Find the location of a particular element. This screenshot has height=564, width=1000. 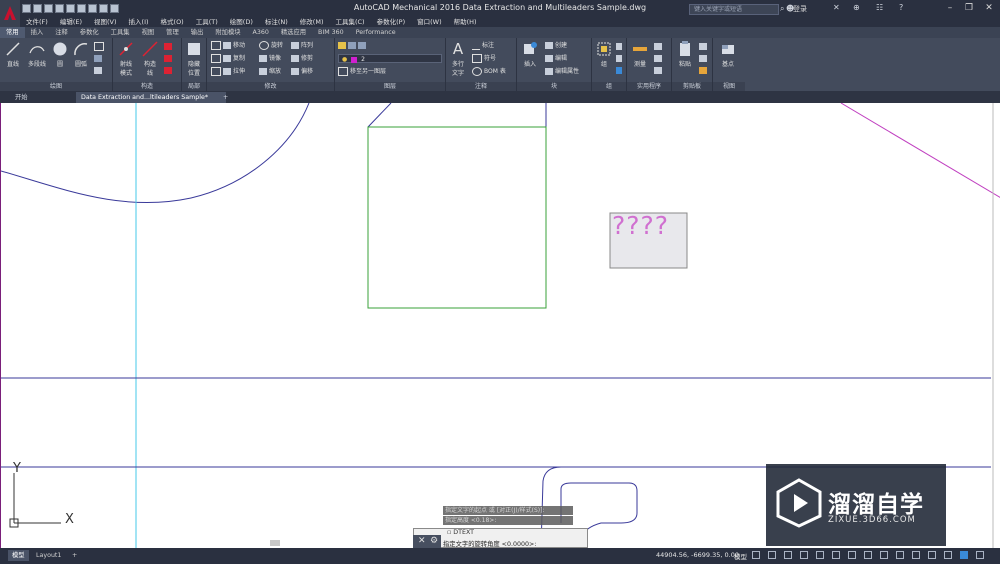

circle-button: 圆 is located at coordinates (60, 54).